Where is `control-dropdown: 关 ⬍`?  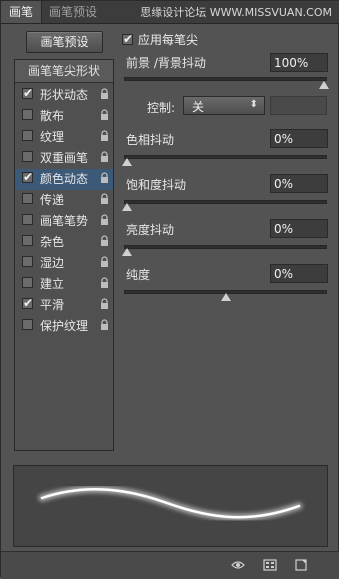
control-dropdown: 关 ⬍ is located at coordinates (224, 105).